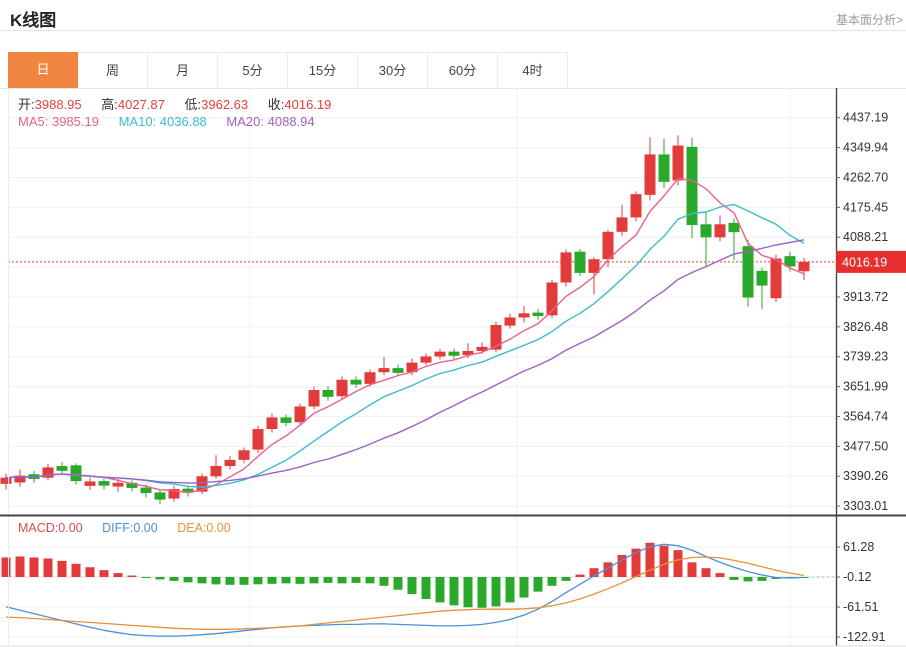  Describe the element at coordinates (26, 104) in the screenshot. I see `open-label: 开:` at that location.